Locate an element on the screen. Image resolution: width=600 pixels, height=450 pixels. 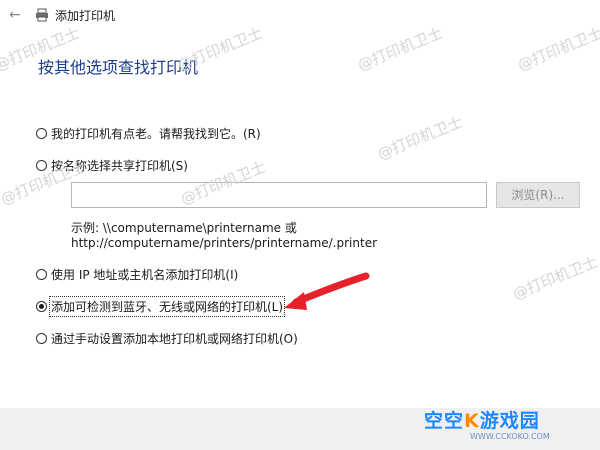
red-arrow-annotation is located at coordinates (327, 291).